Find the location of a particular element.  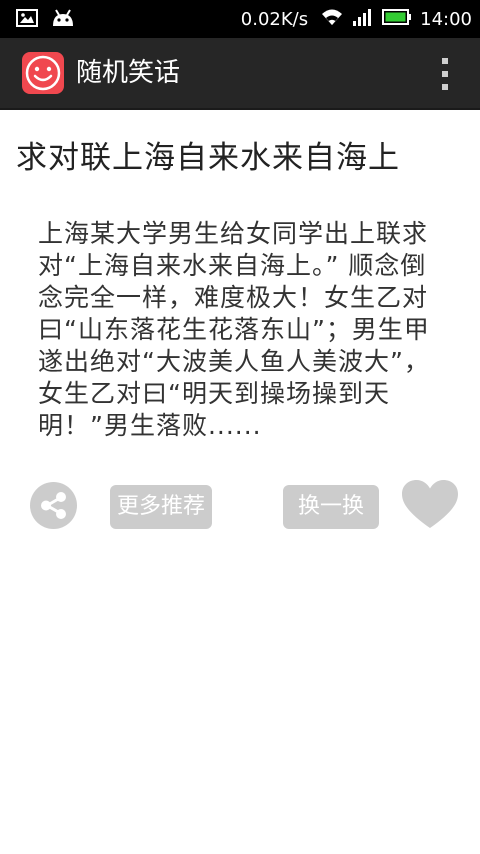

action-bar: 随机笑话 is located at coordinates (240, 74).